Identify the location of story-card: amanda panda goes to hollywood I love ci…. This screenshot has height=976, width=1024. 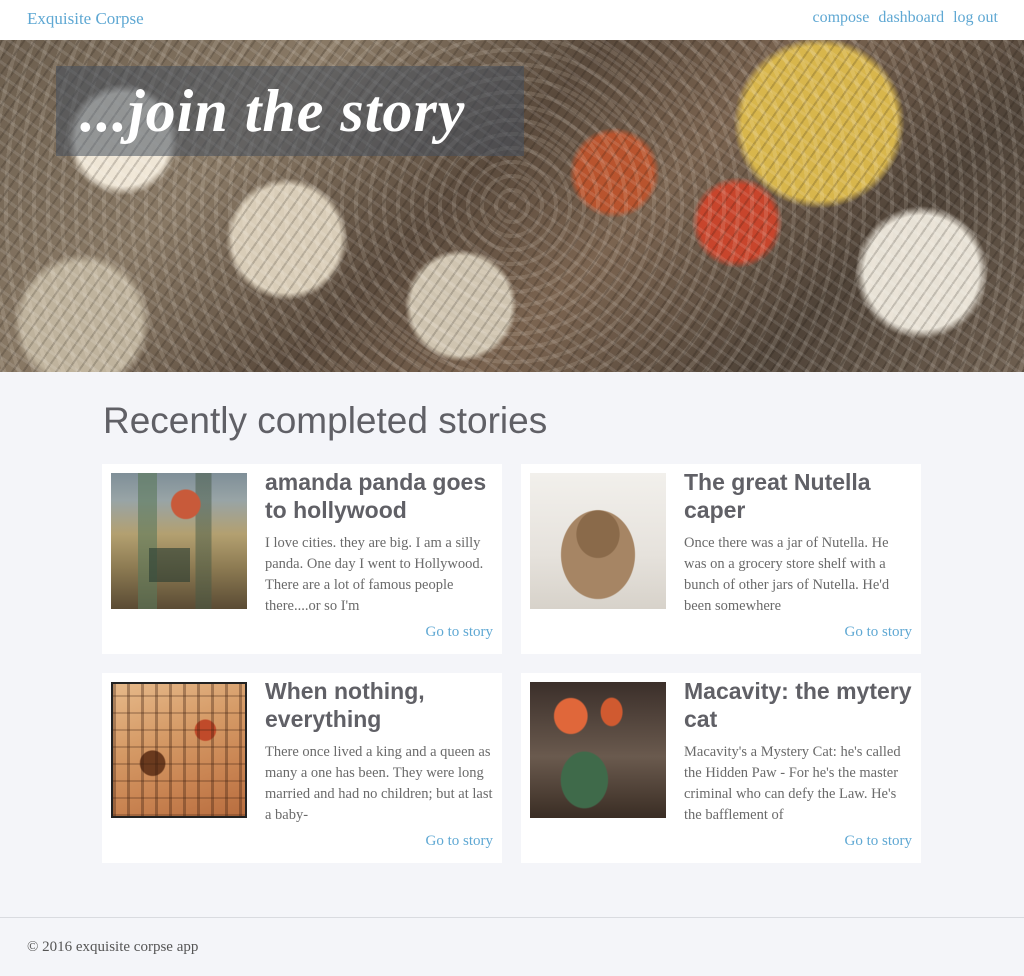
(302, 559).